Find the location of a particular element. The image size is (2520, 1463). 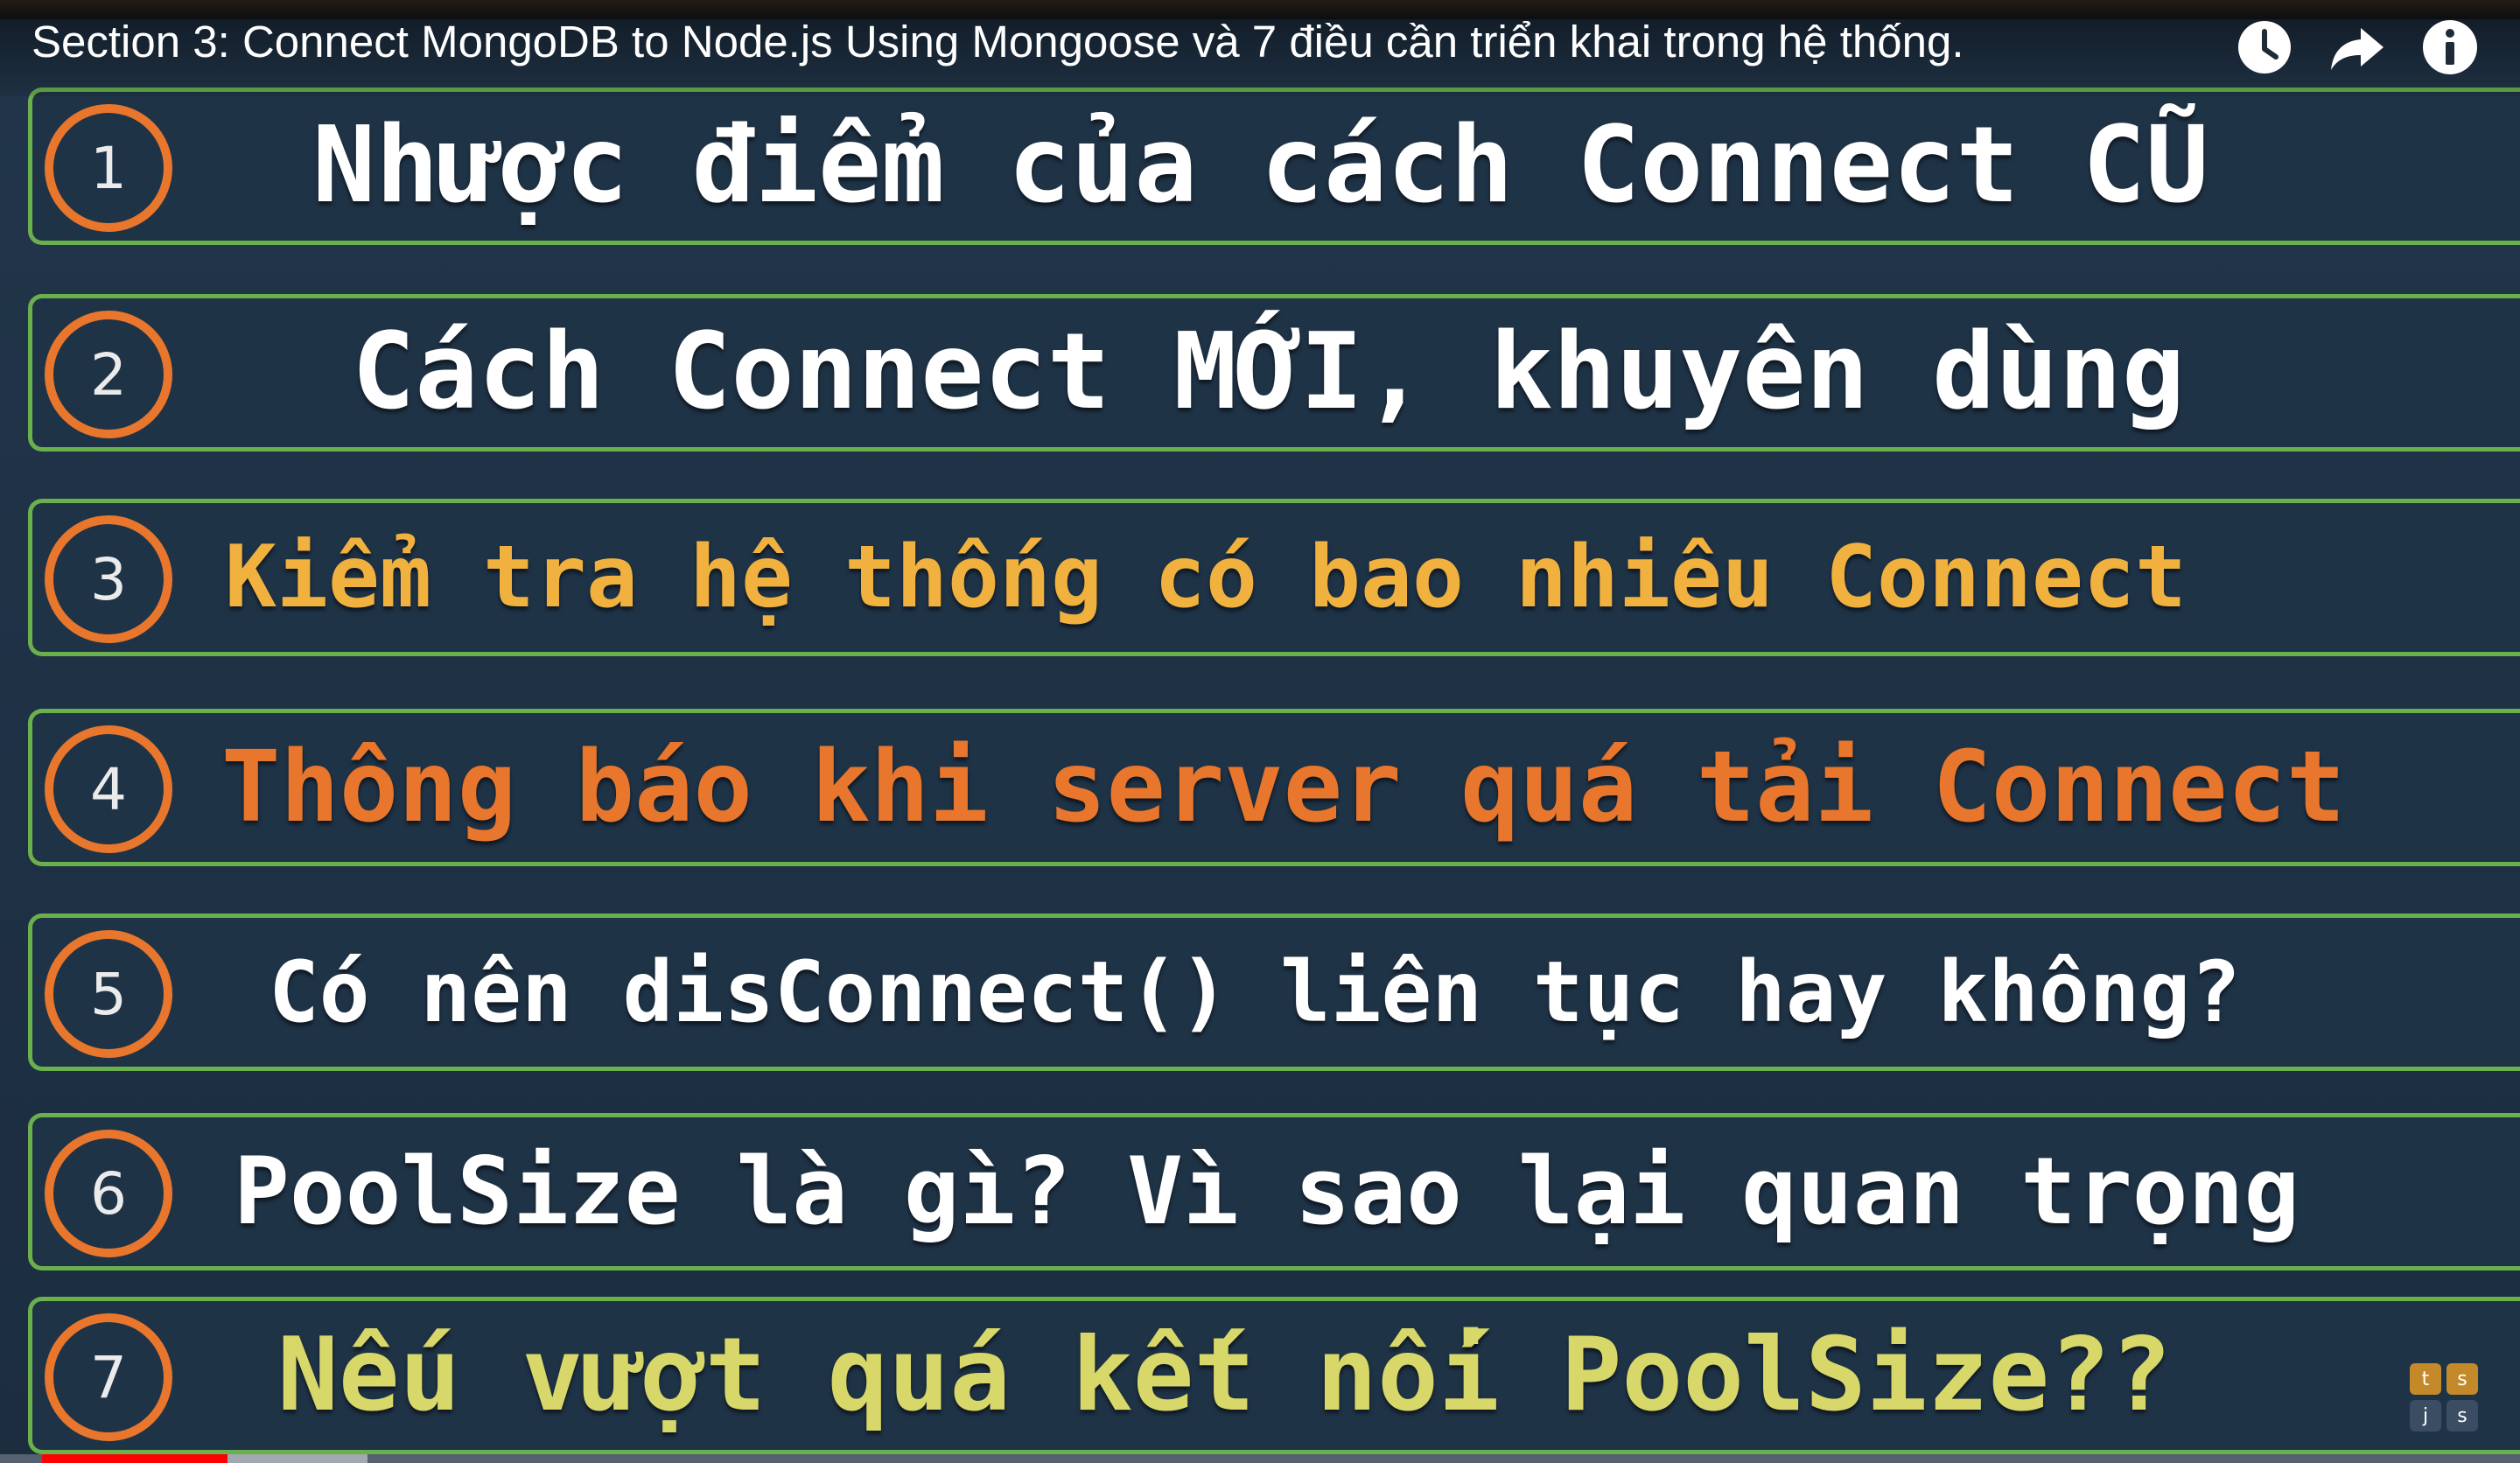

list-item: 4 Thông báo khi server quá tải Connect is located at coordinates (1274, 787).